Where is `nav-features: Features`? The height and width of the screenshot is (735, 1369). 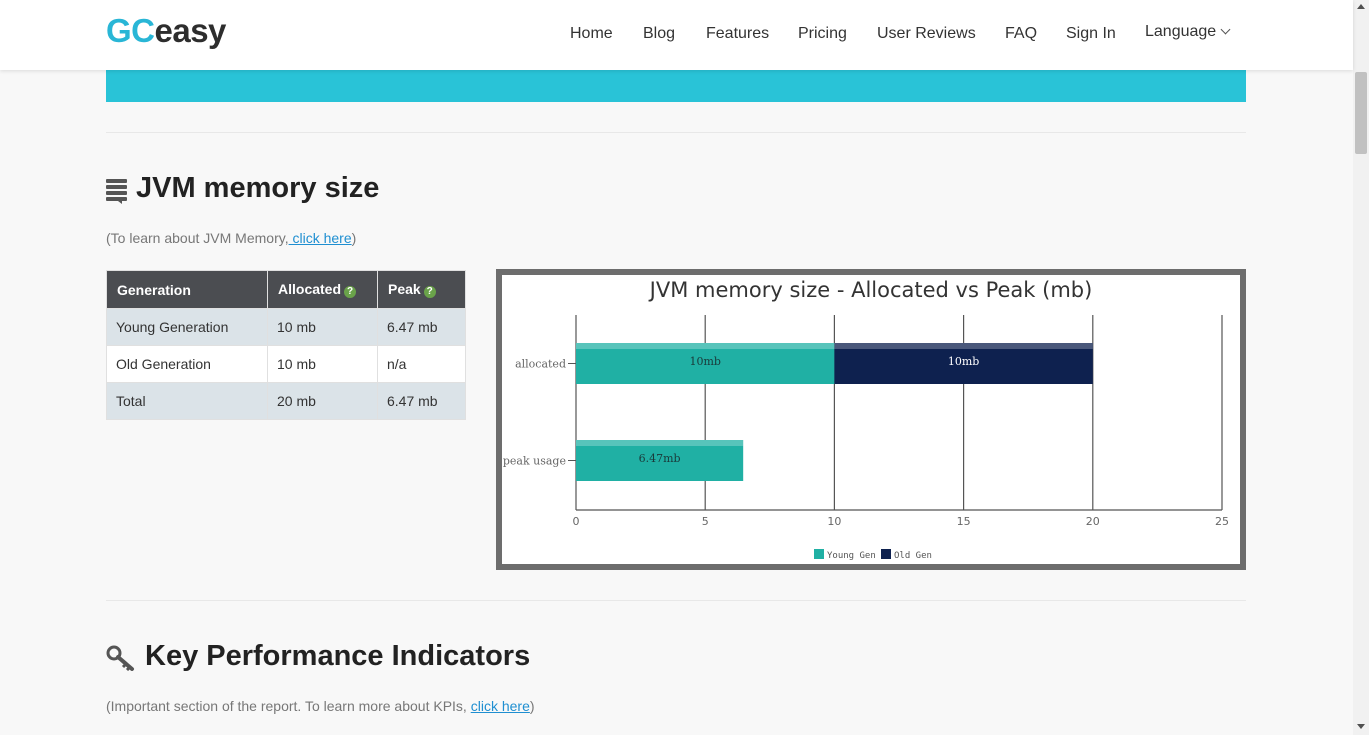
nav-features: Features is located at coordinates (737, 34).